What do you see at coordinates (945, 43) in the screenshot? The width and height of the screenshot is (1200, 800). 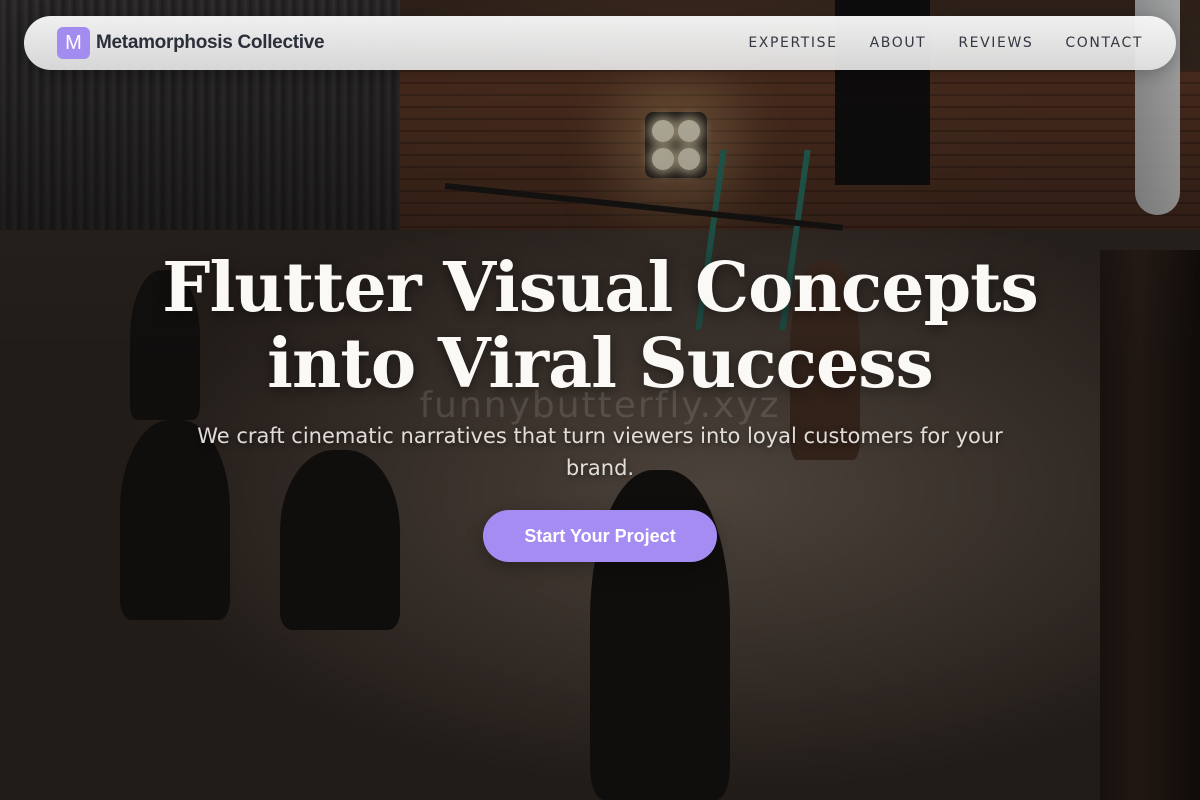 I see `nav-links: EXPERTISE ABOUT REVIEWS CONTACT` at bounding box center [945, 43].